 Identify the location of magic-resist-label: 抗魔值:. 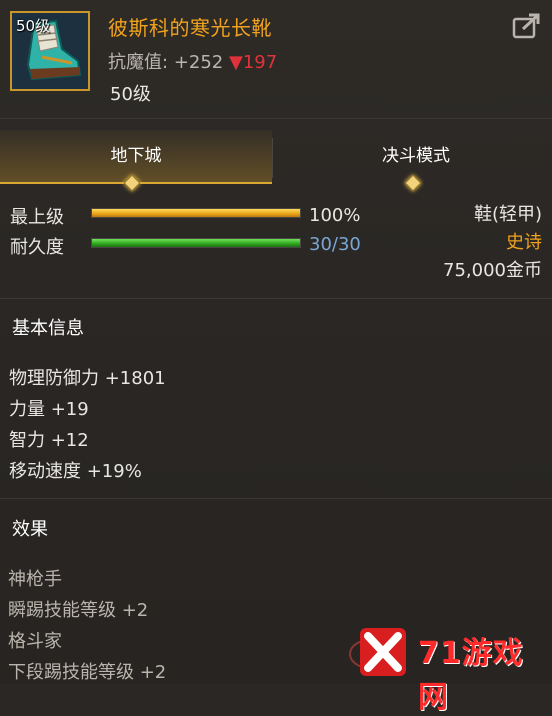
(138, 62).